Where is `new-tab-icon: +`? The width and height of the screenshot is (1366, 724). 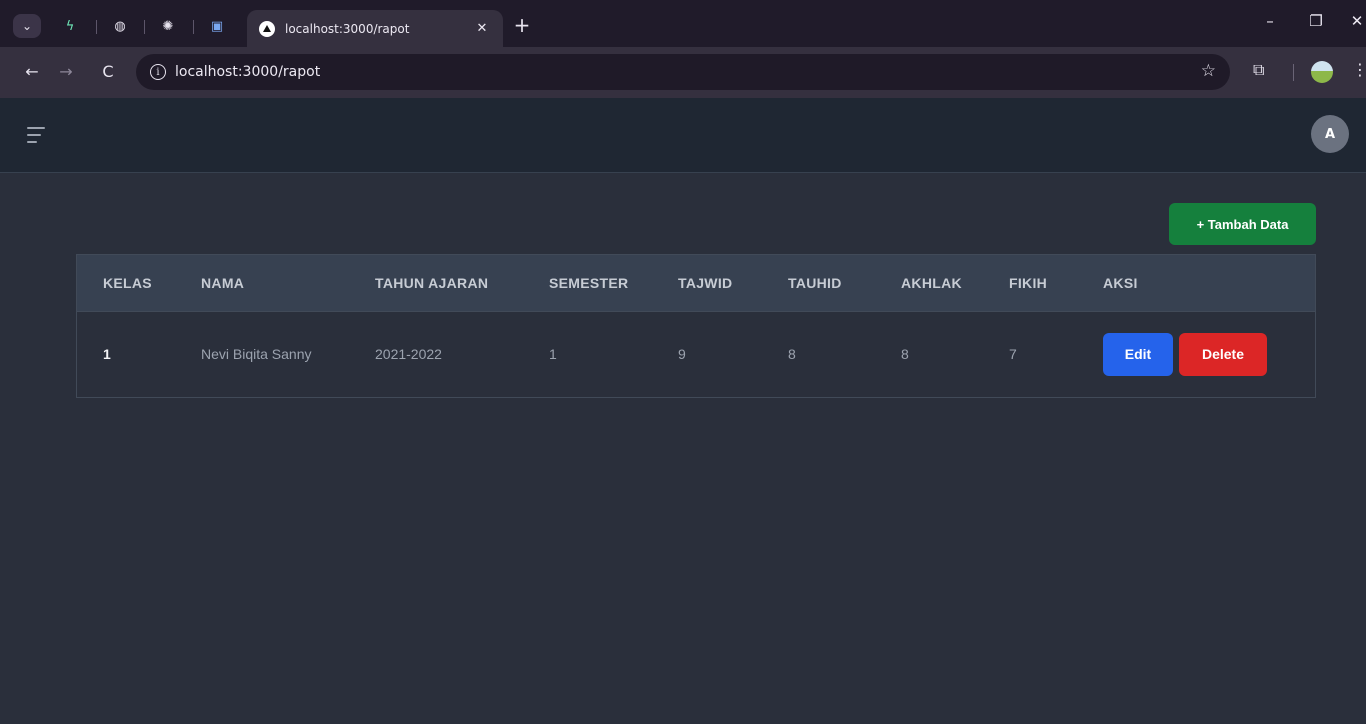 new-tab-icon: + is located at coordinates (522, 25).